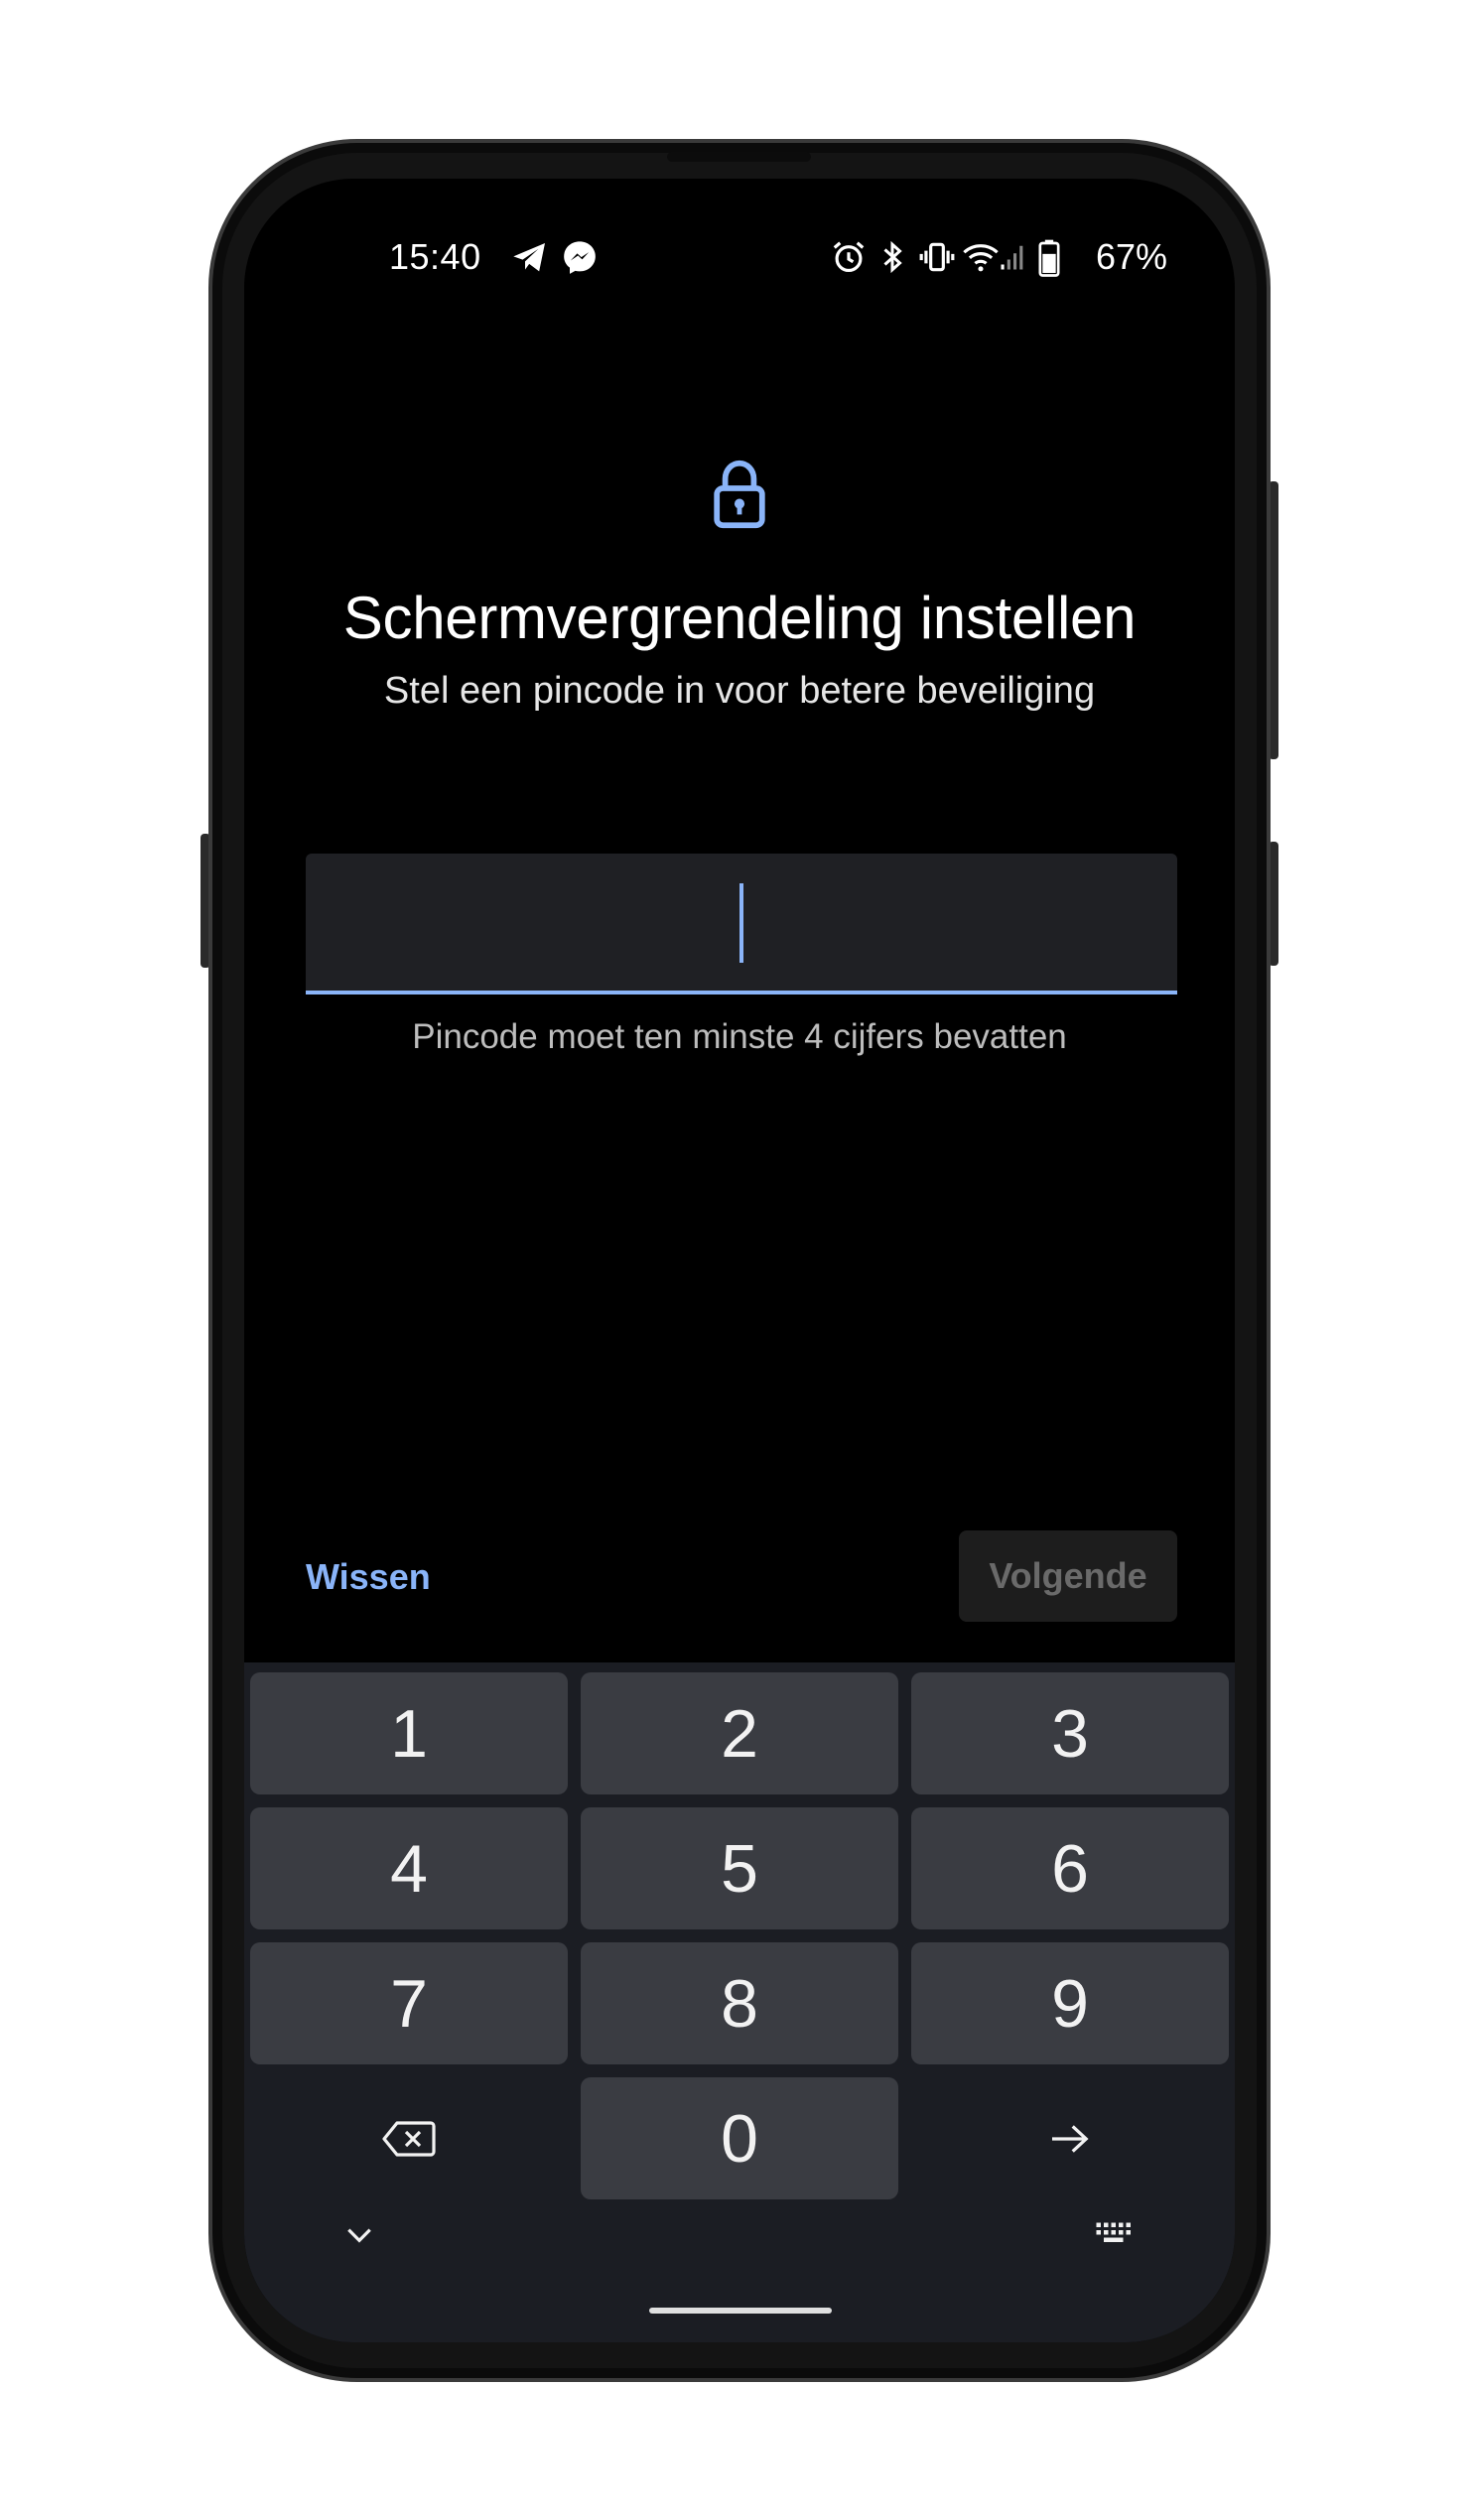 The height and width of the screenshot is (2520, 1477). Describe the element at coordinates (1070, 1868) in the screenshot. I see `key-6: 6` at that location.